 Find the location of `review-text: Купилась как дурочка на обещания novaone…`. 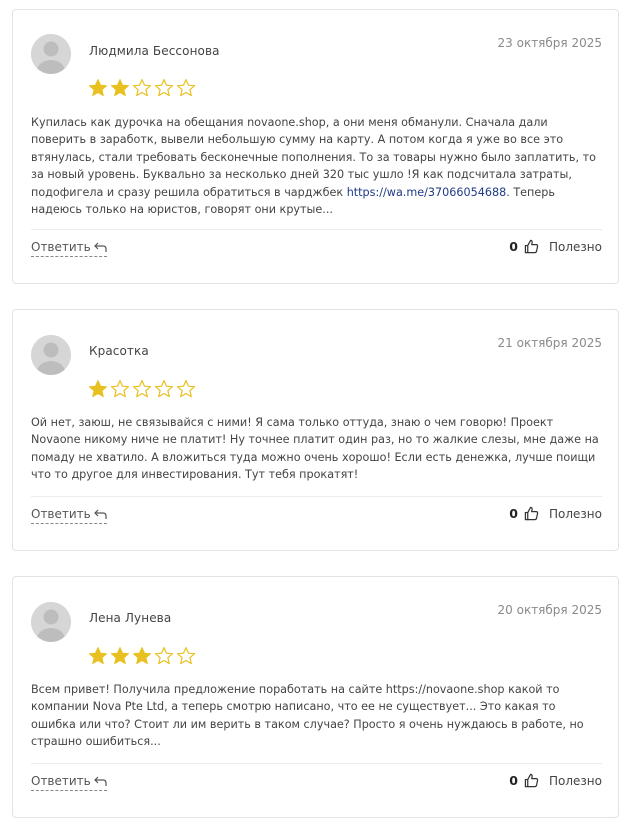

review-text: Купилась как дурочка на обещания novaone… is located at coordinates (316, 166).